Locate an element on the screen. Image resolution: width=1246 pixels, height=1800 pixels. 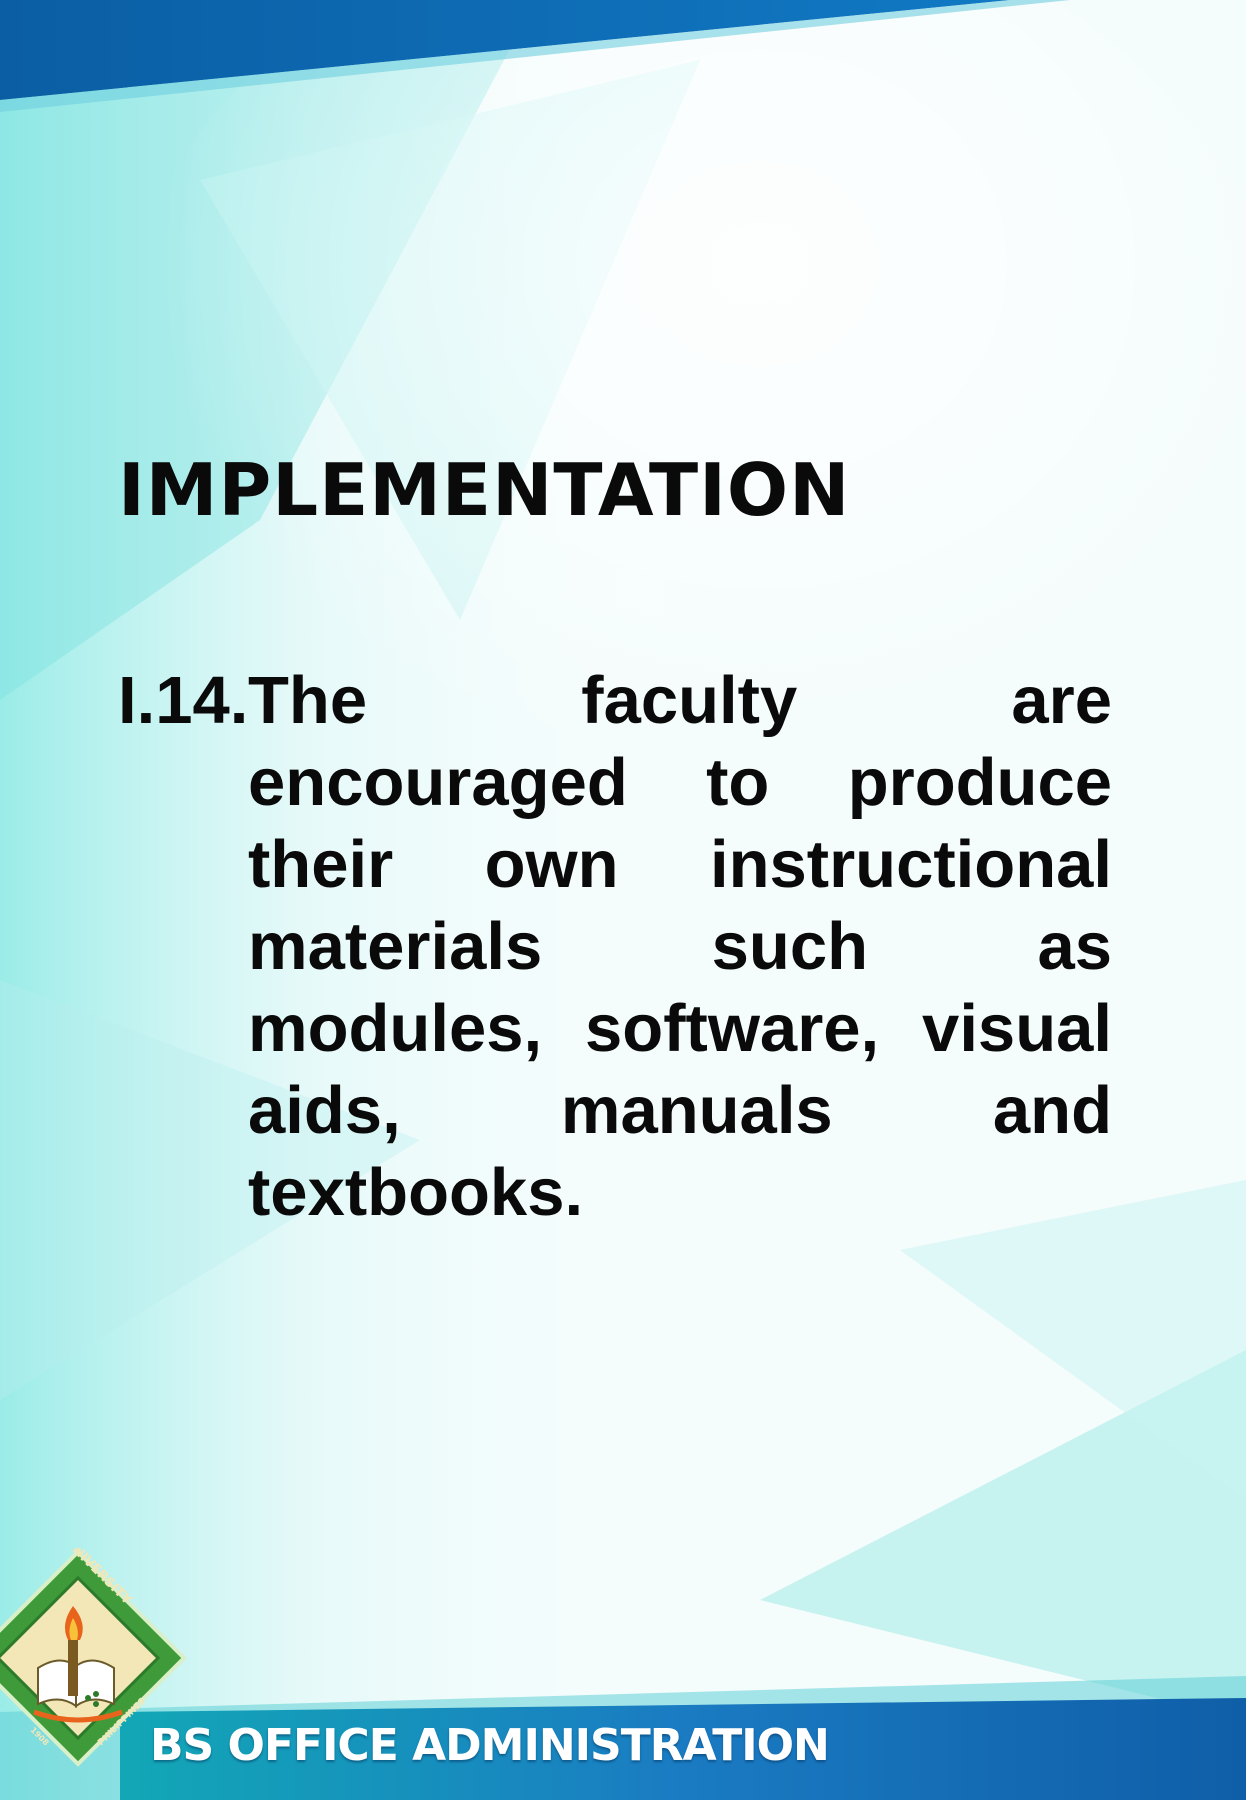
item-number: I.14. is located at coordinates (183, 700).